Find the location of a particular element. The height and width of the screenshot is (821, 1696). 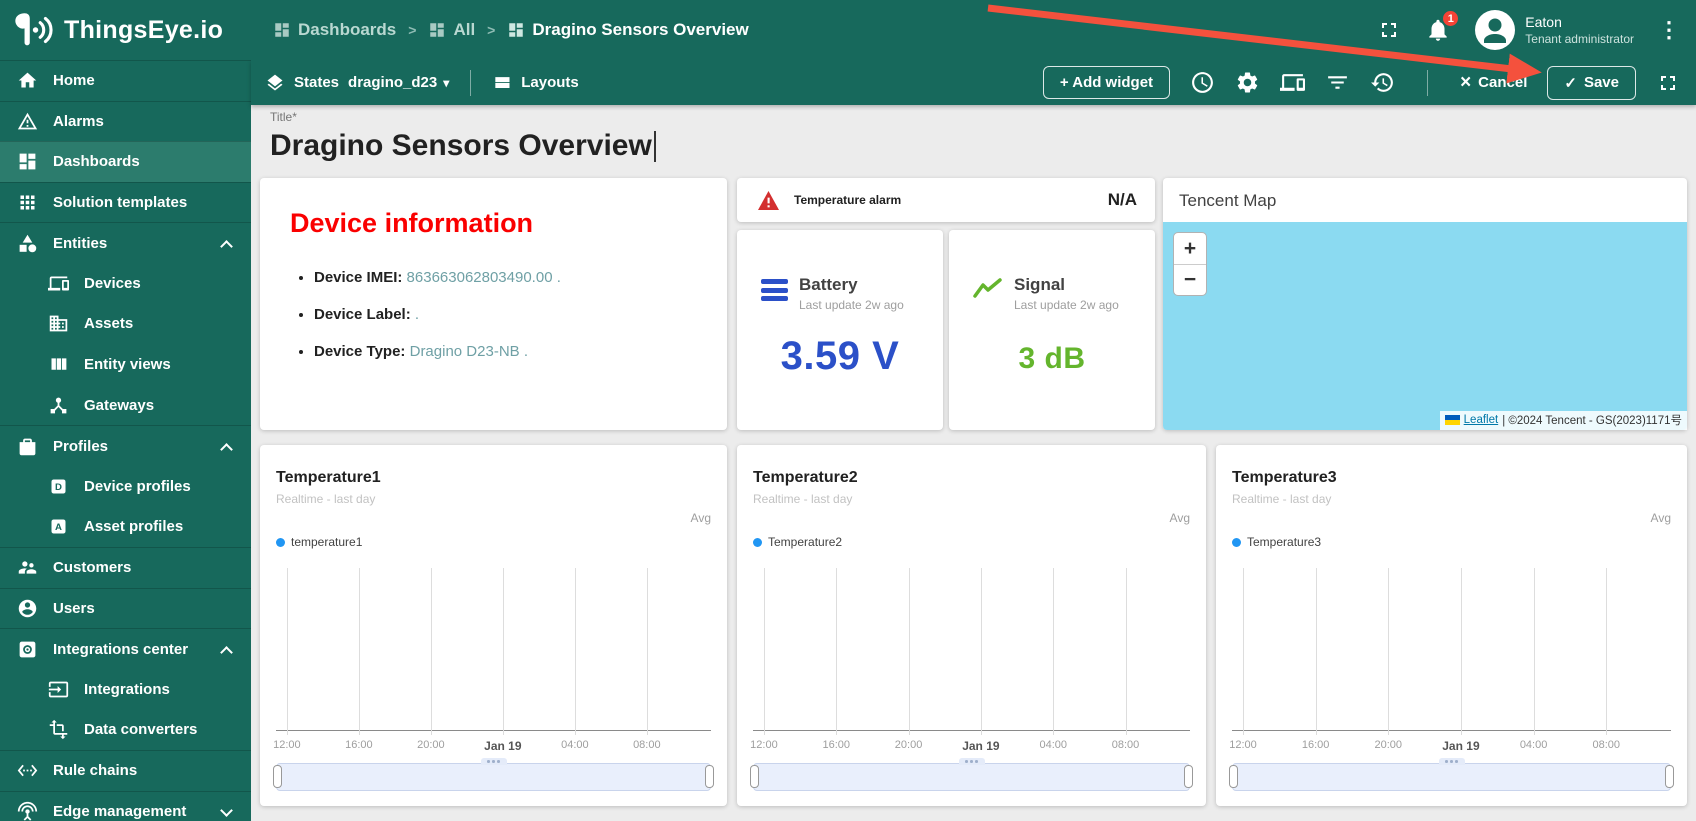

x-tick: 16:00 is located at coordinates (1315, 745).